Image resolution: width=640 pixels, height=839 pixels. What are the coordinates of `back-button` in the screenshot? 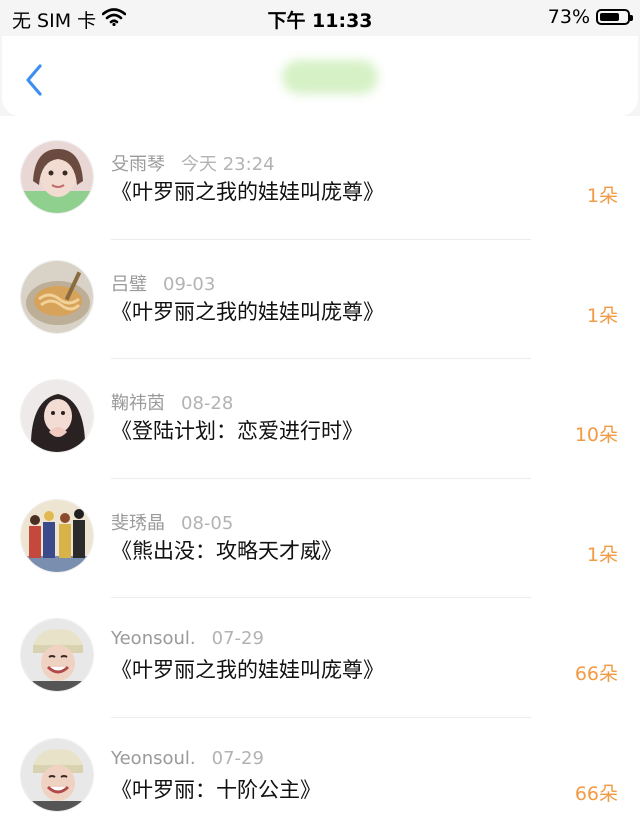 It's located at (35, 80).